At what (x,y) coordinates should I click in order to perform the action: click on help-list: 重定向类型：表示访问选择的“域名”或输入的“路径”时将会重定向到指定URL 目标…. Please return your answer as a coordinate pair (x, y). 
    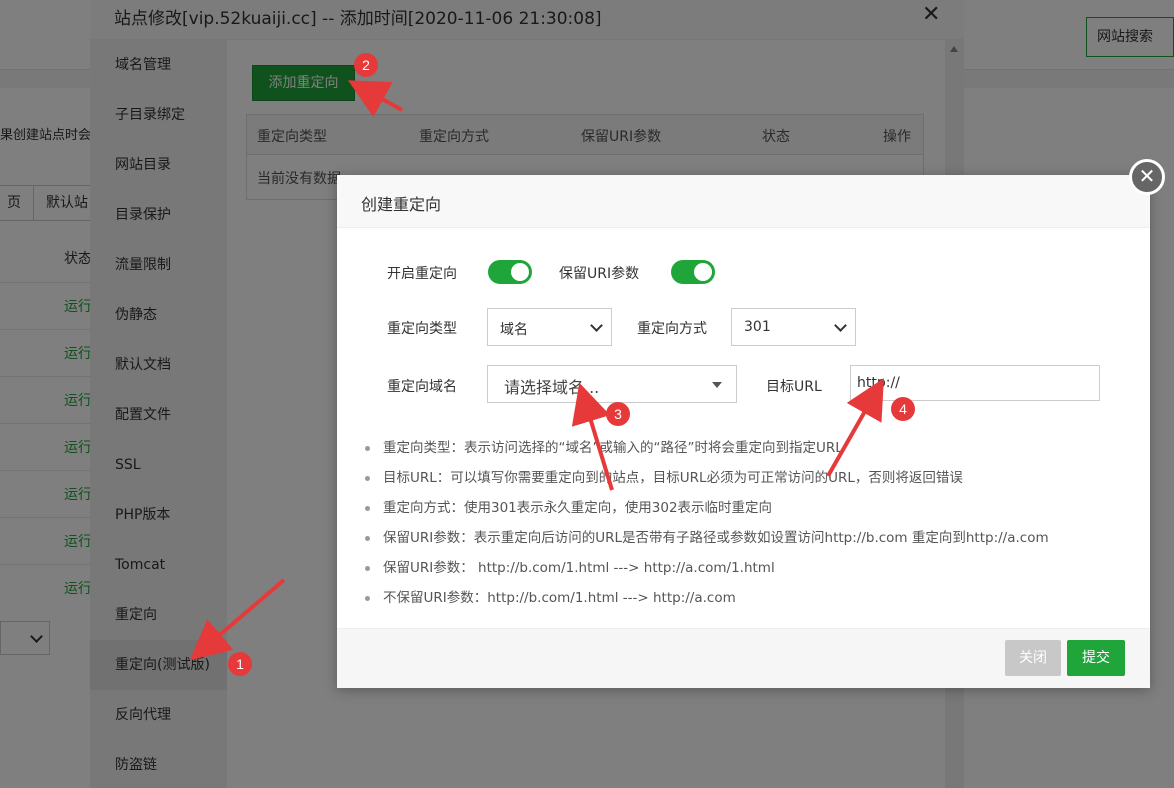
    Looking at the image, I should click on (707, 527).